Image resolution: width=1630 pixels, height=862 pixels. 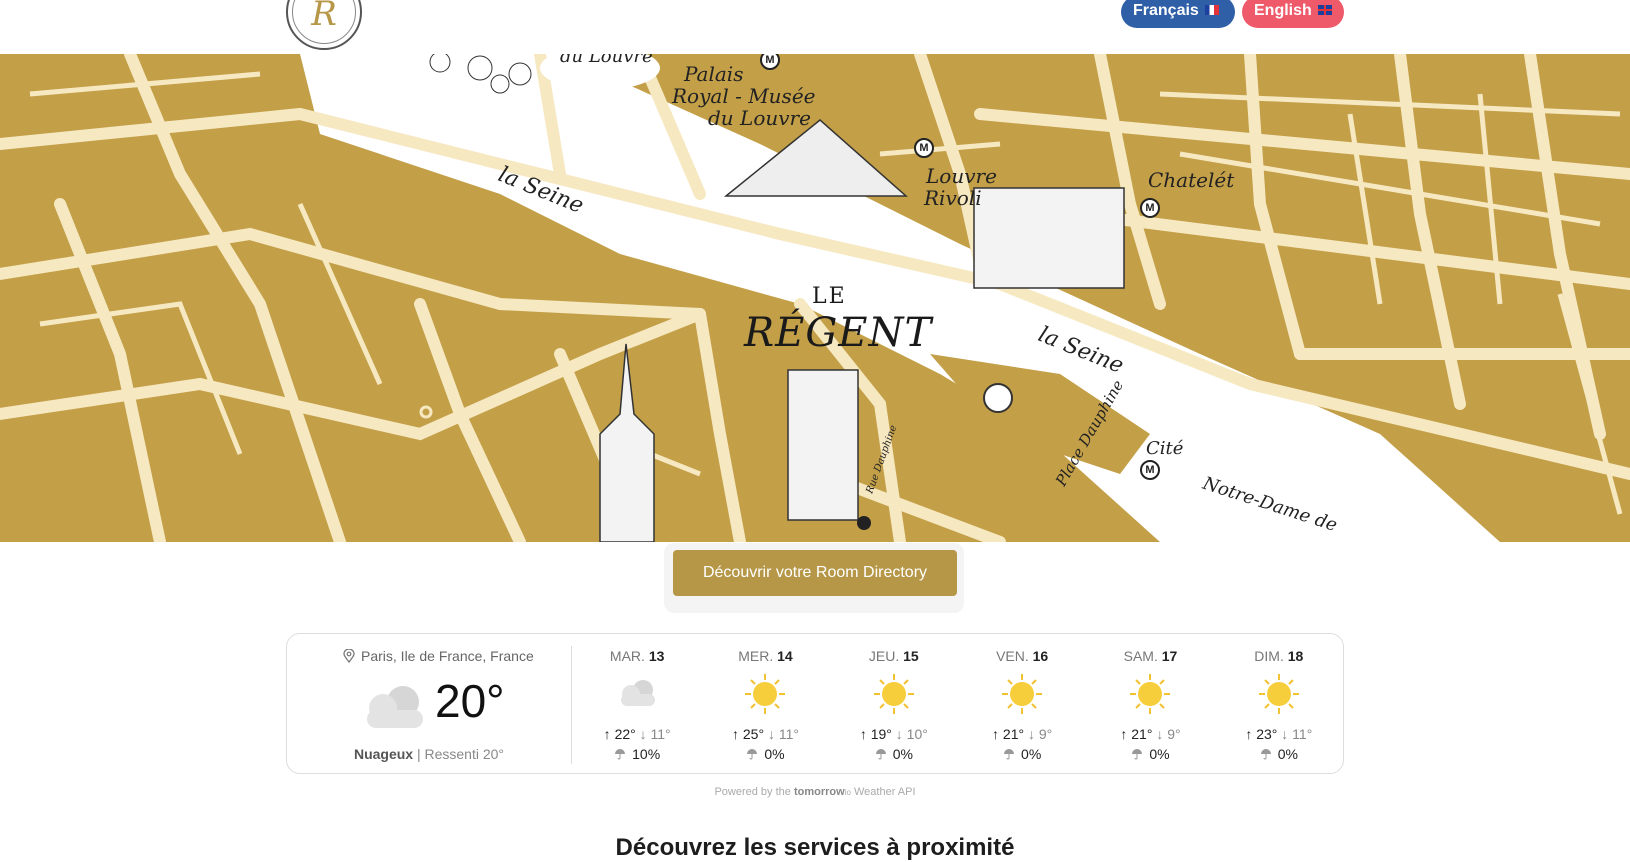 I want to click on weather-location: Paris, Ile de France, France, so click(x=438, y=656).